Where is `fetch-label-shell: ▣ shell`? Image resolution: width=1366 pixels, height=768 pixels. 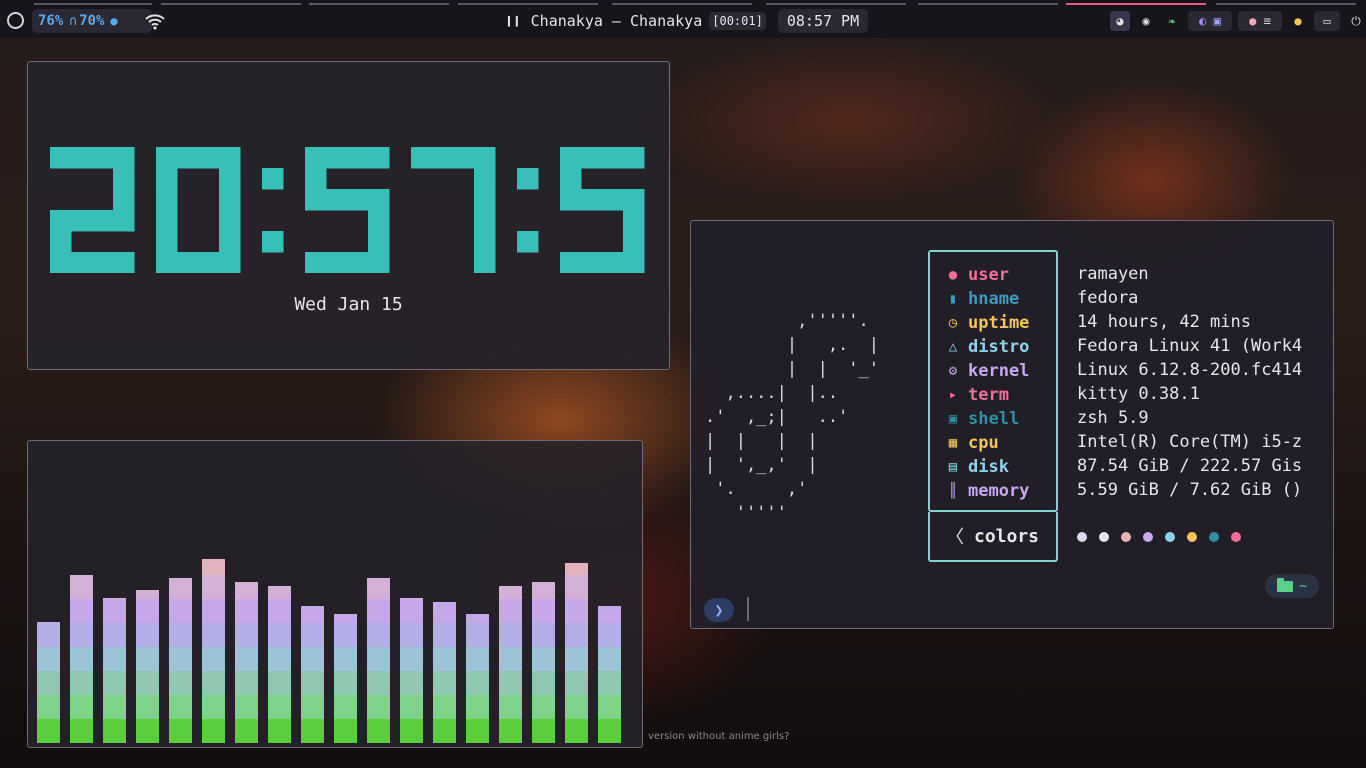 fetch-label-shell: ▣ shell is located at coordinates (981, 419).